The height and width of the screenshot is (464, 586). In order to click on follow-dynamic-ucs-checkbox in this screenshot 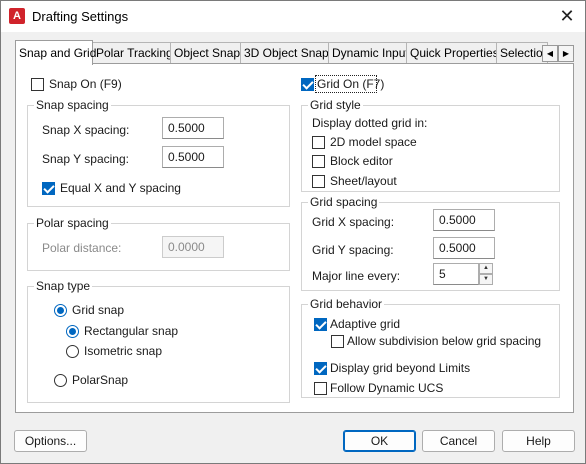, I will do `click(320, 388)`.